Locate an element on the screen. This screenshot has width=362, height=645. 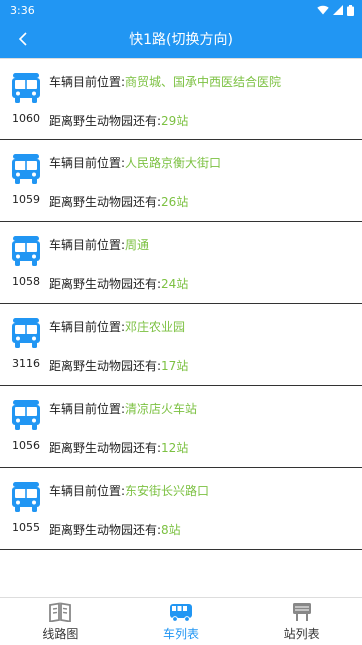
position-value: 人民路京衡大街口 is located at coordinates (173, 163).